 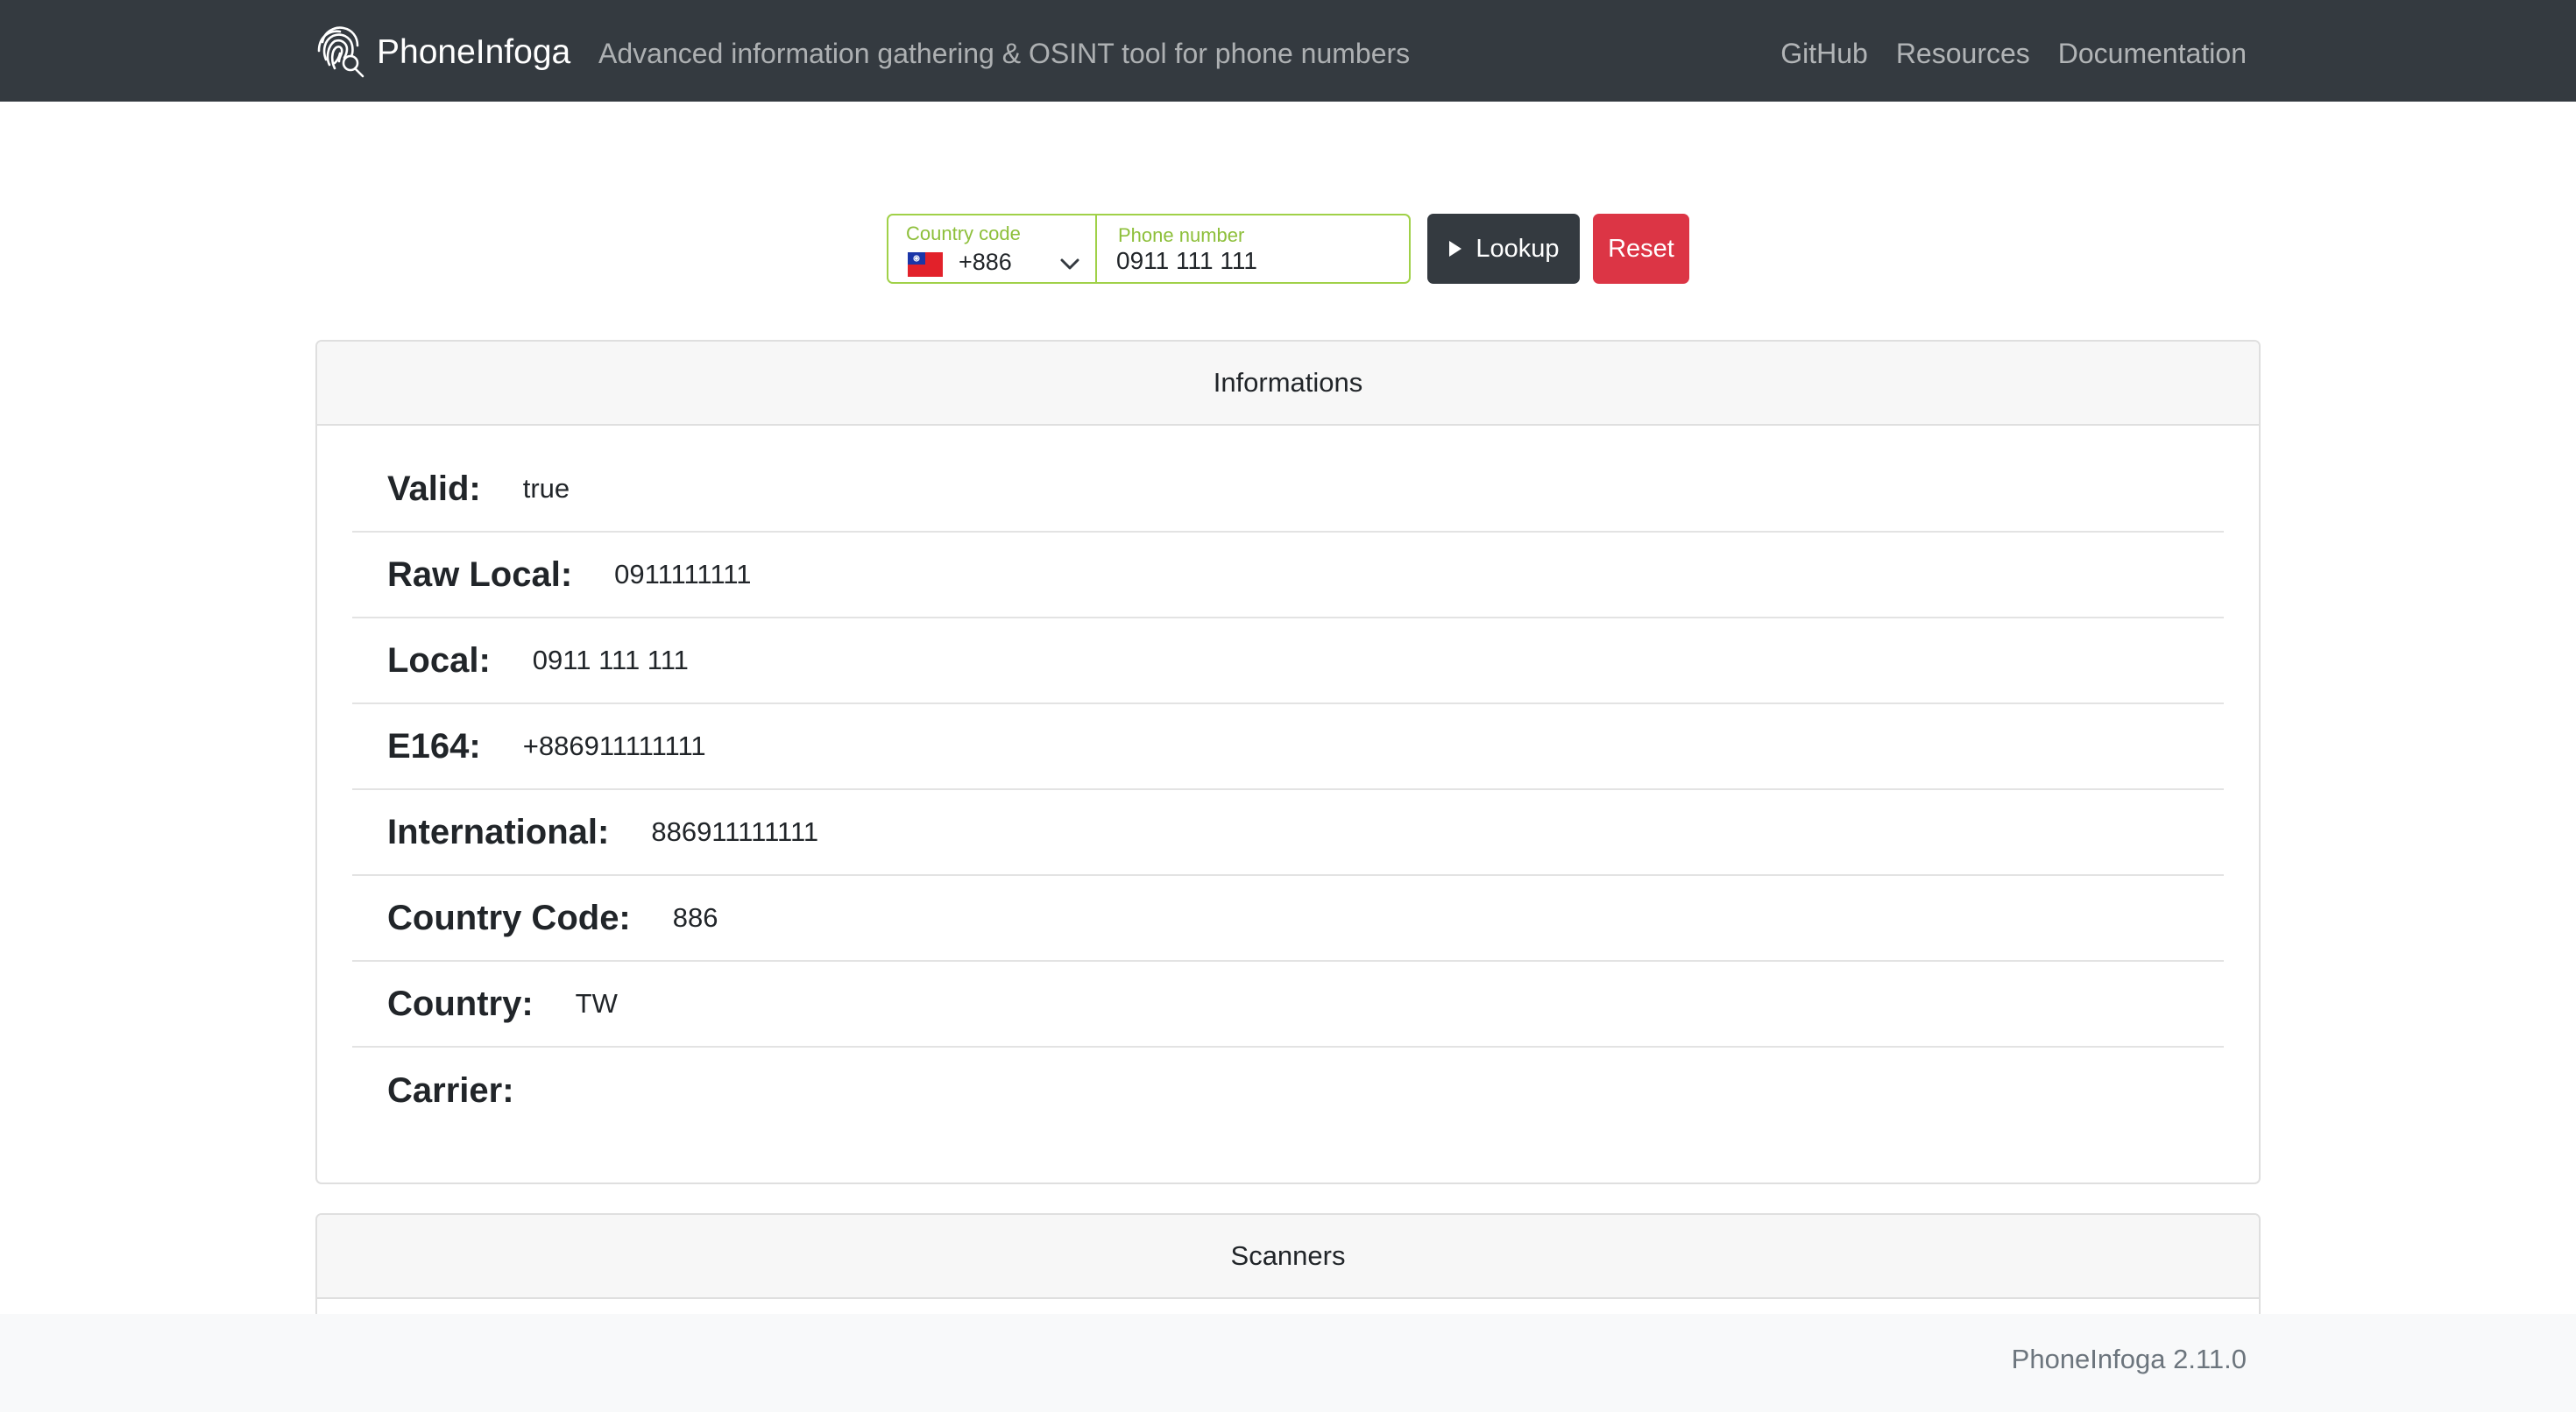 I want to click on footer-version: PhoneInfoga 2.11.0, so click(x=2129, y=1359).